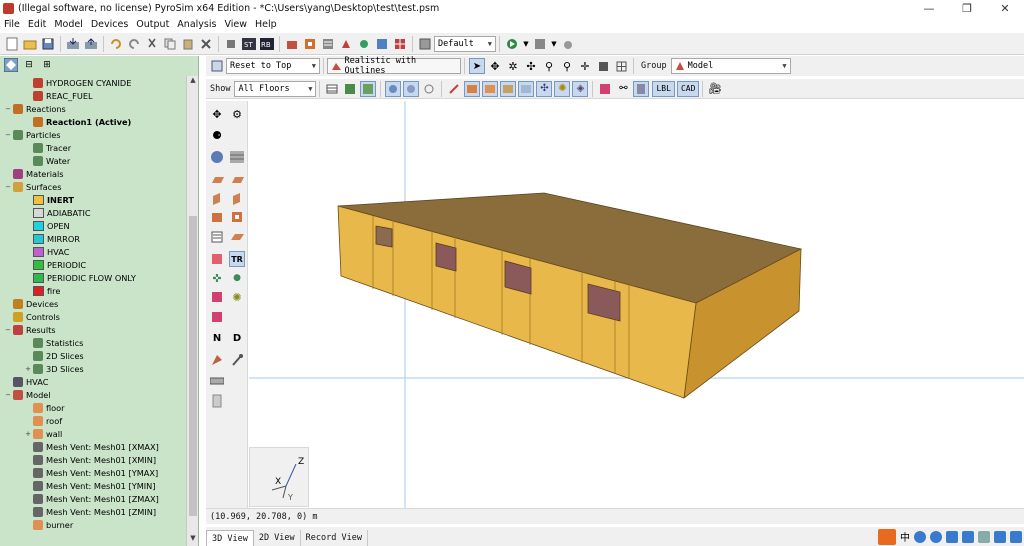 This screenshot has height=546, width=1024. I want to click on show-paths-icon, so click(454, 89).